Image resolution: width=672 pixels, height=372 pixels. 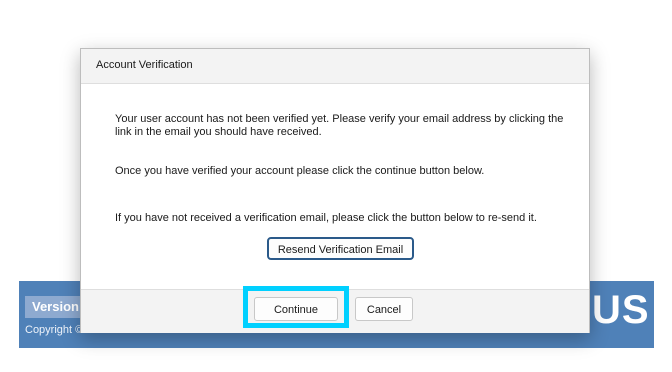 I want to click on continue-button: Continue, so click(x=296, y=309).